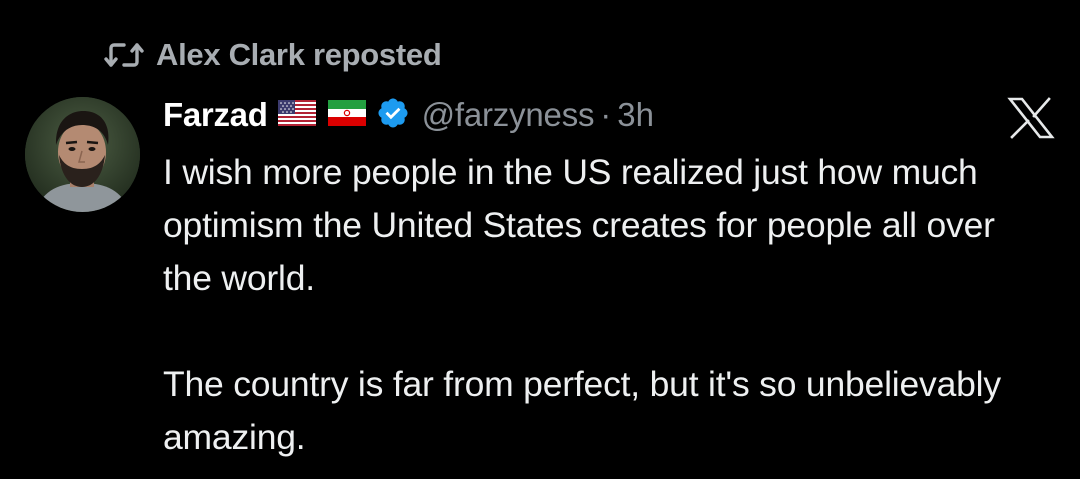 This screenshot has width=1080, height=479. I want to click on timestamp: 3h, so click(635, 115).